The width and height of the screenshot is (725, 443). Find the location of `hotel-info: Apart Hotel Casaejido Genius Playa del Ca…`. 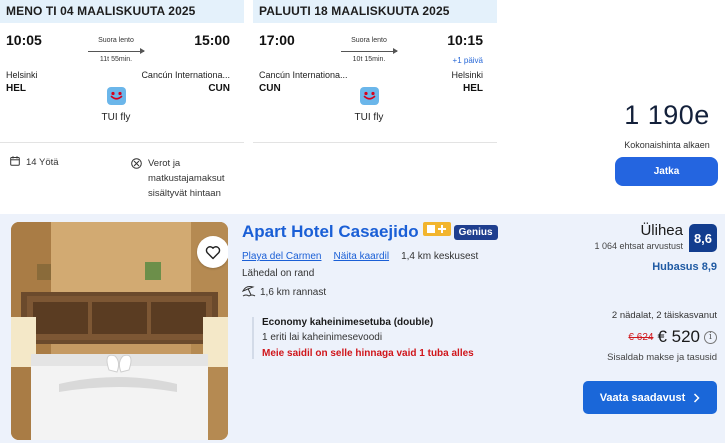

hotel-info: Apart Hotel Casaejido Genius Playa del Ca… is located at coordinates (401, 290).